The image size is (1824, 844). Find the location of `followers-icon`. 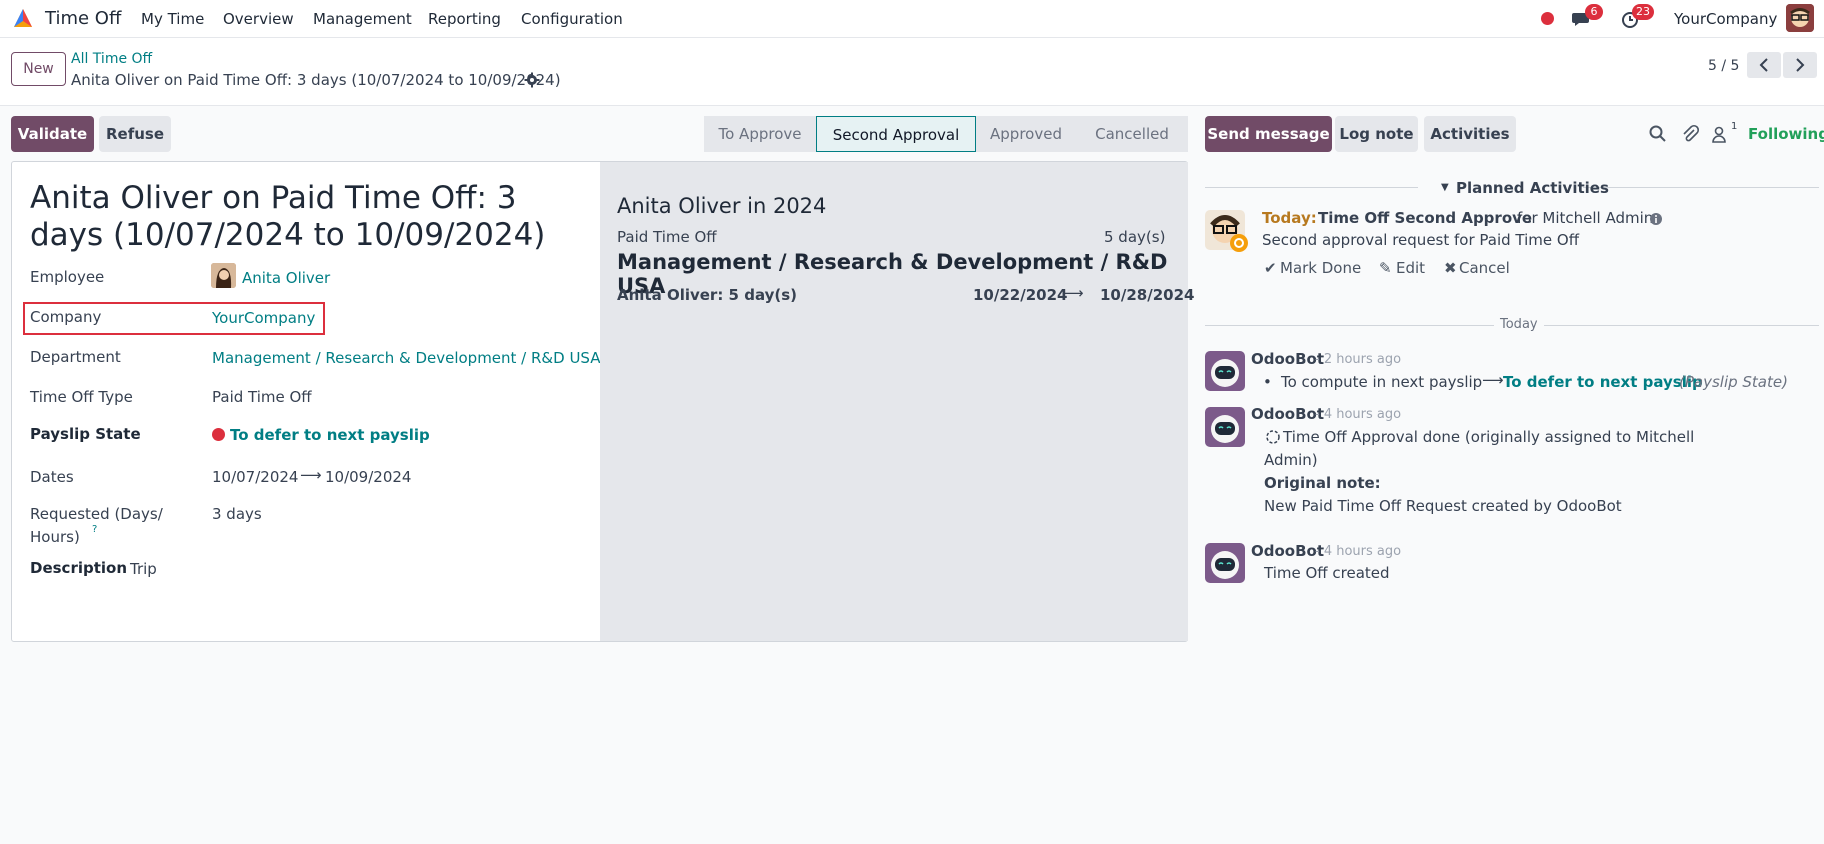

followers-icon is located at coordinates (1719, 134).